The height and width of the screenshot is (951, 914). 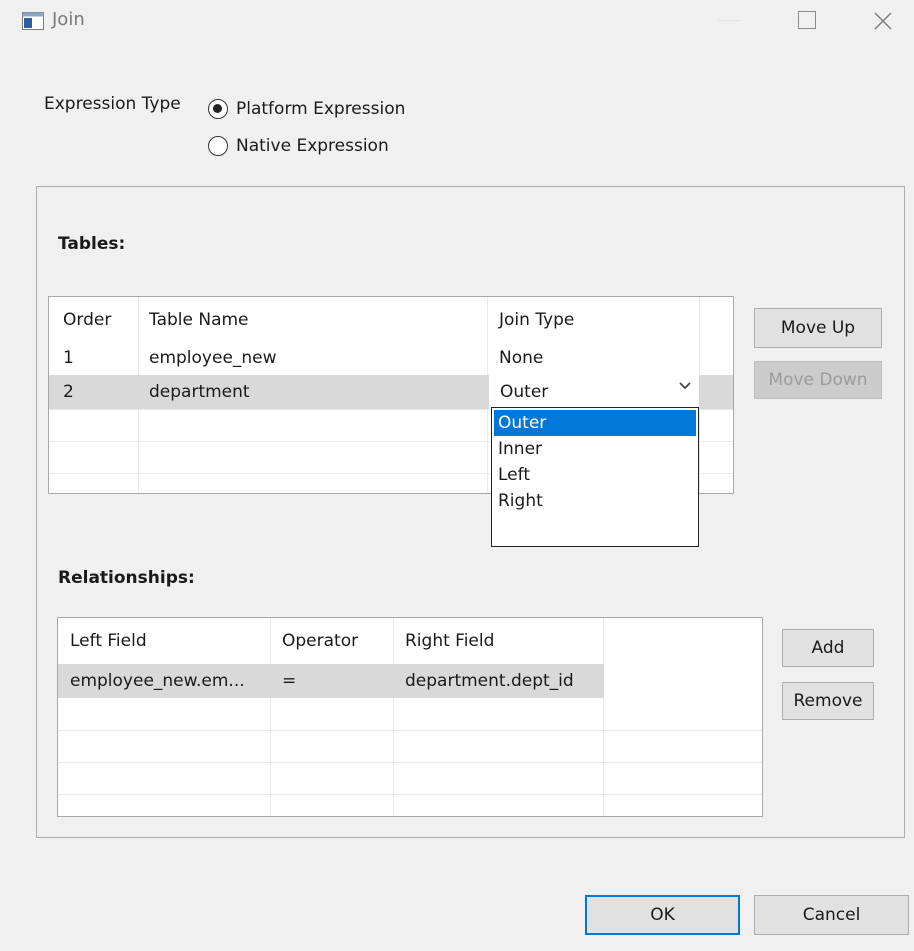 What do you see at coordinates (444, 641) in the screenshot?
I see `column-header-right-field: Right Field` at bounding box center [444, 641].